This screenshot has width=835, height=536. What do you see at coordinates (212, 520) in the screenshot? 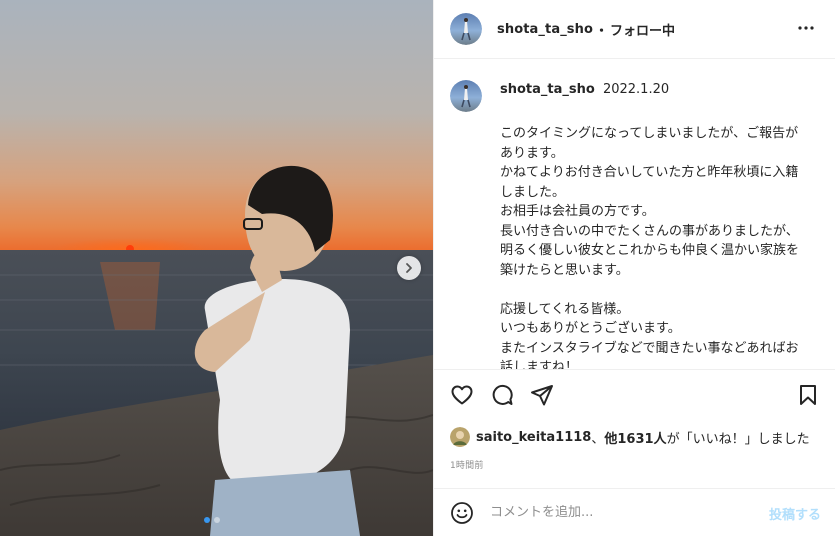
I see `carousel-indicator` at bounding box center [212, 520].